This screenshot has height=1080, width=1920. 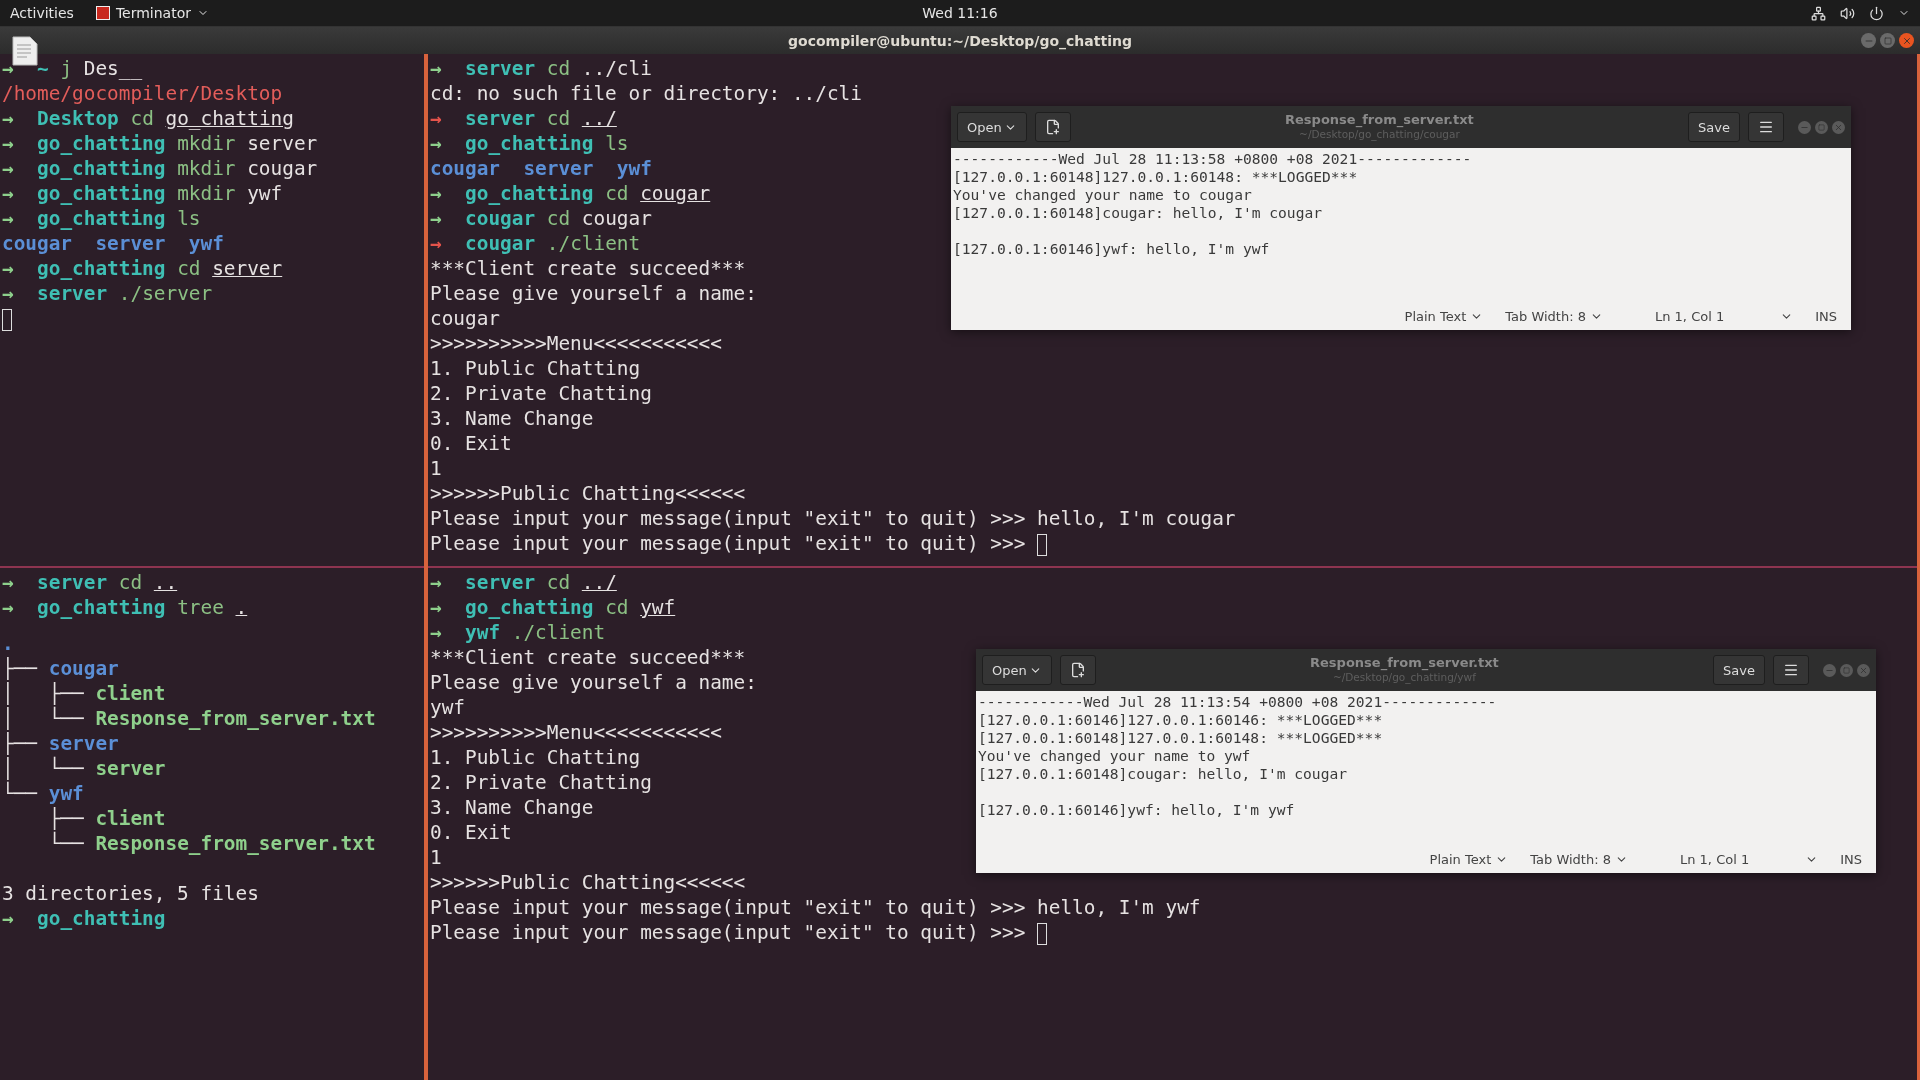 What do you see at coordinates (535, 243) in the screenshot?
I see `terminal-line: → cougar ./client` at bounding box center [535, 243].